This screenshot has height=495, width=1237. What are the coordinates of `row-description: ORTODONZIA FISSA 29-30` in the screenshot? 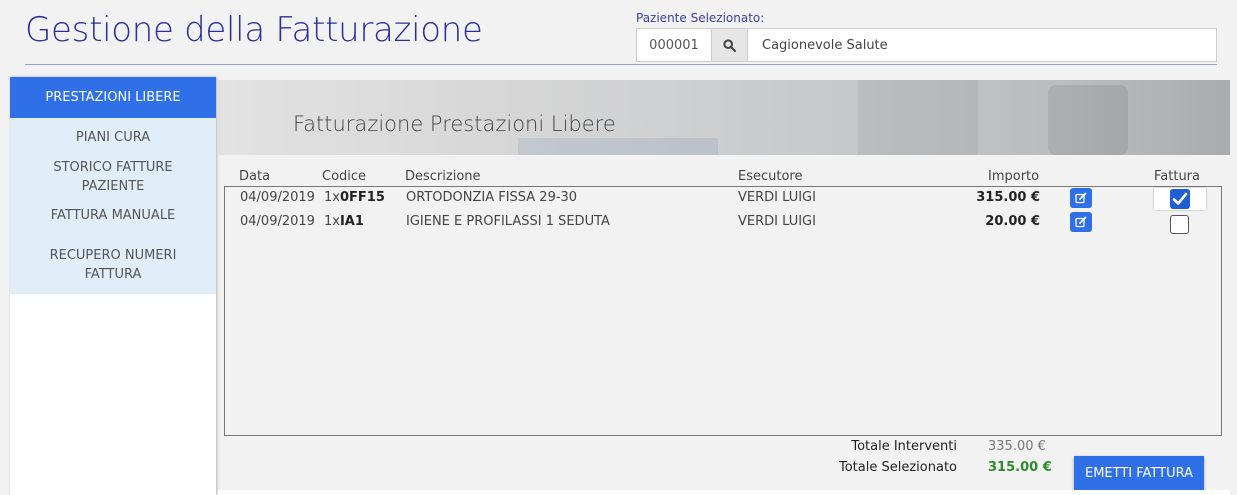 It's located at (492, 197).